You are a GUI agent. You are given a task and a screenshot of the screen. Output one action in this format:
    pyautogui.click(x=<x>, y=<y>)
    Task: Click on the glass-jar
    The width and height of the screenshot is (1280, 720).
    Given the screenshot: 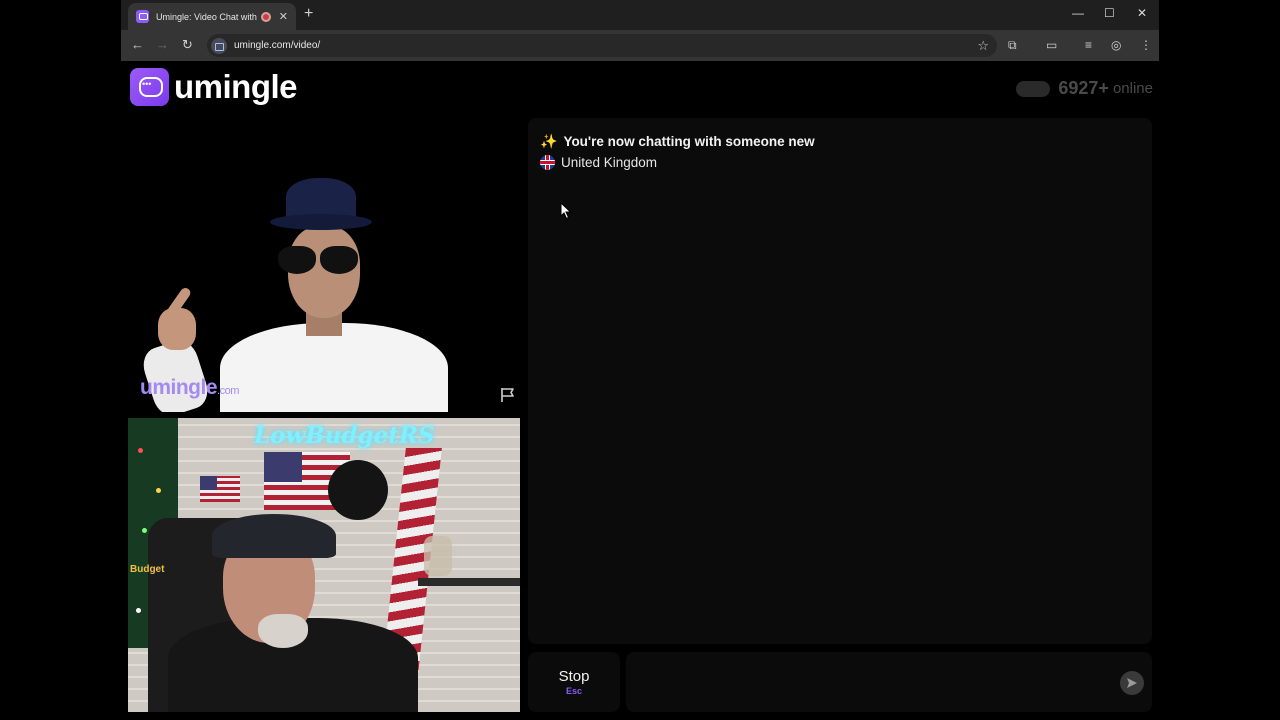 What is the action you would take?
    pyautogui.click(x=438, y=556)
    